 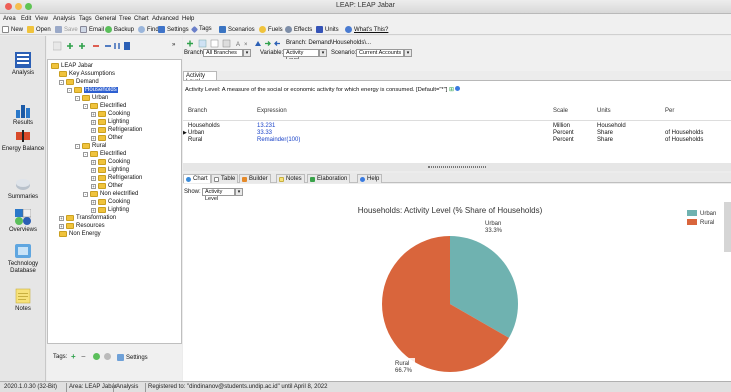 I want to click on tab-notes: Notes, so click(x=290, y=178).